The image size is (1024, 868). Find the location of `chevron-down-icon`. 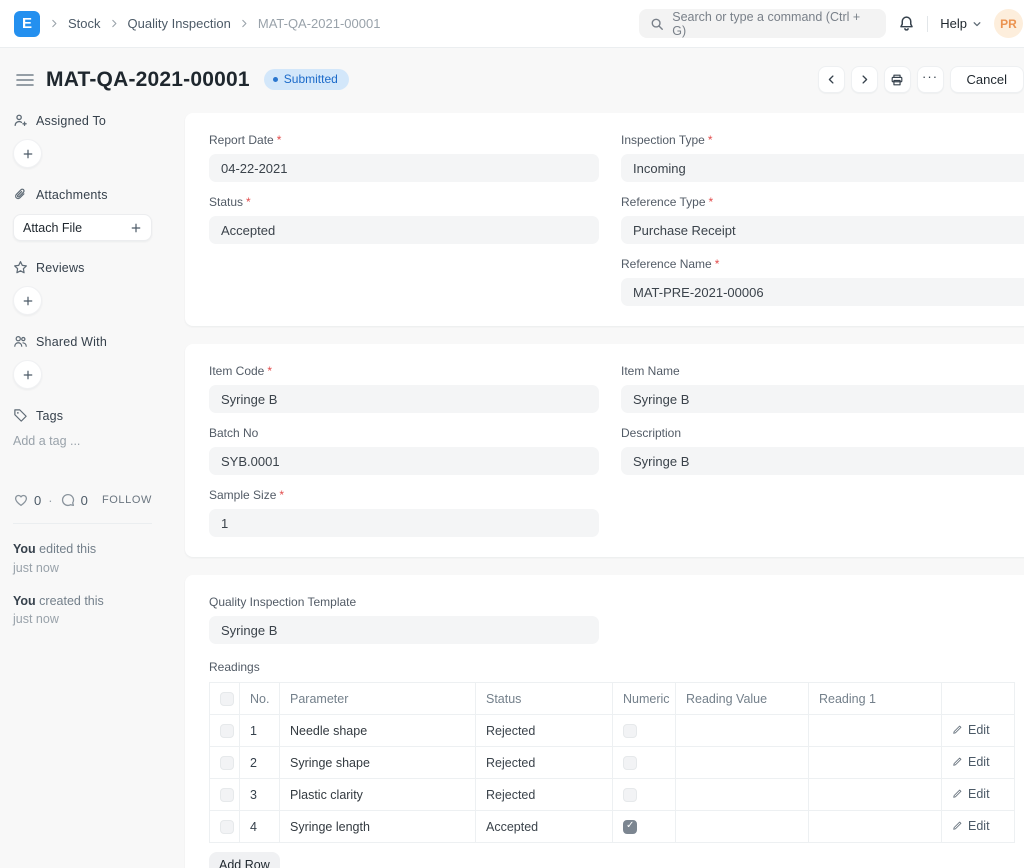

chevron-down-icon is located at coordinates (977, 24).